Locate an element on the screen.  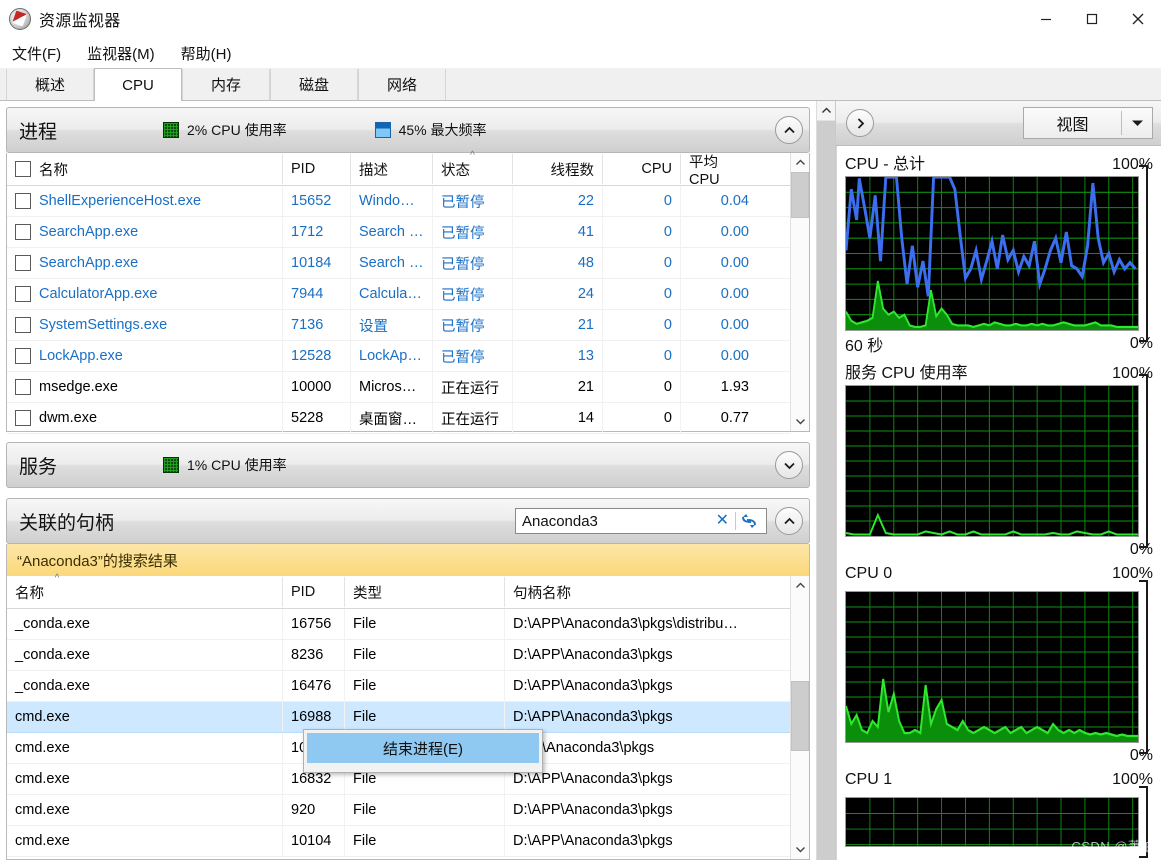
page-scrollbar-track is located at coordinates (826, 490).